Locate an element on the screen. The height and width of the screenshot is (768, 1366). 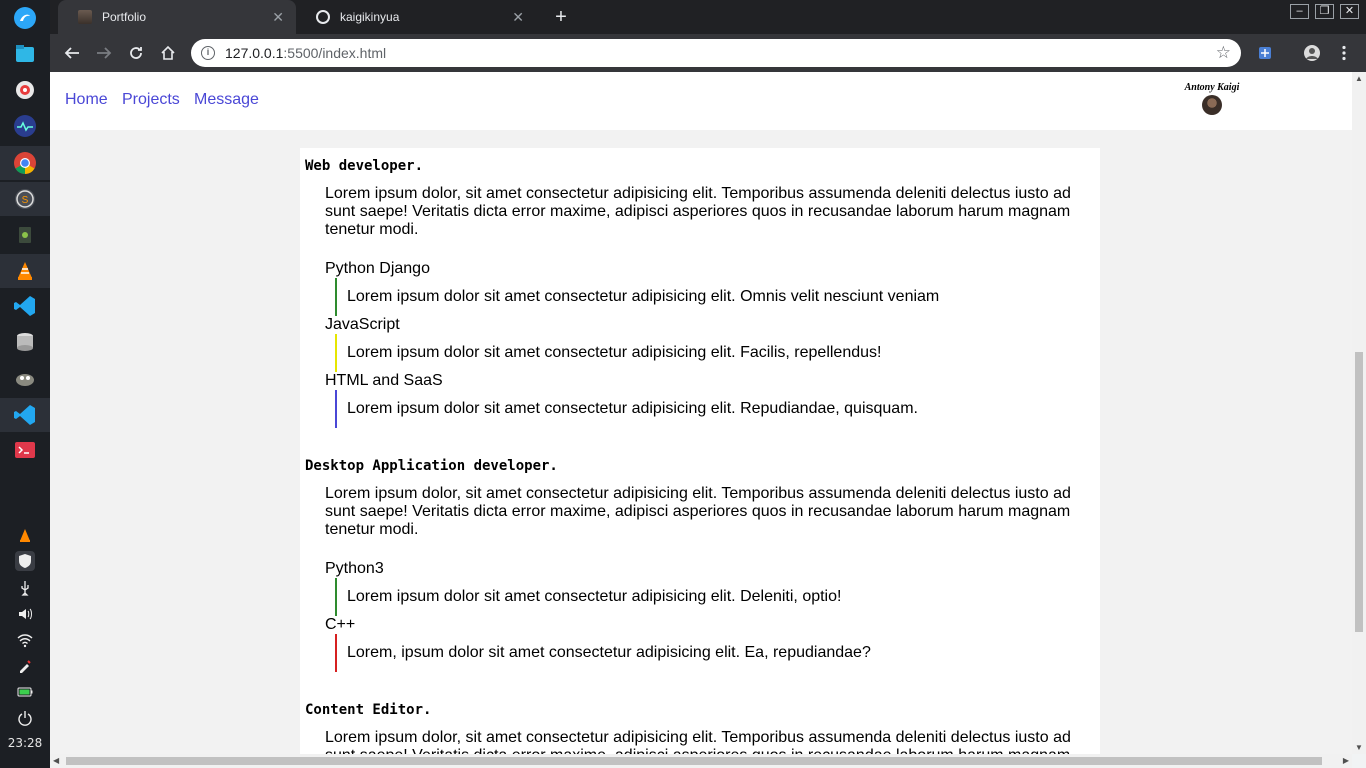
svg-text: S is located at coordinates (25, 200).